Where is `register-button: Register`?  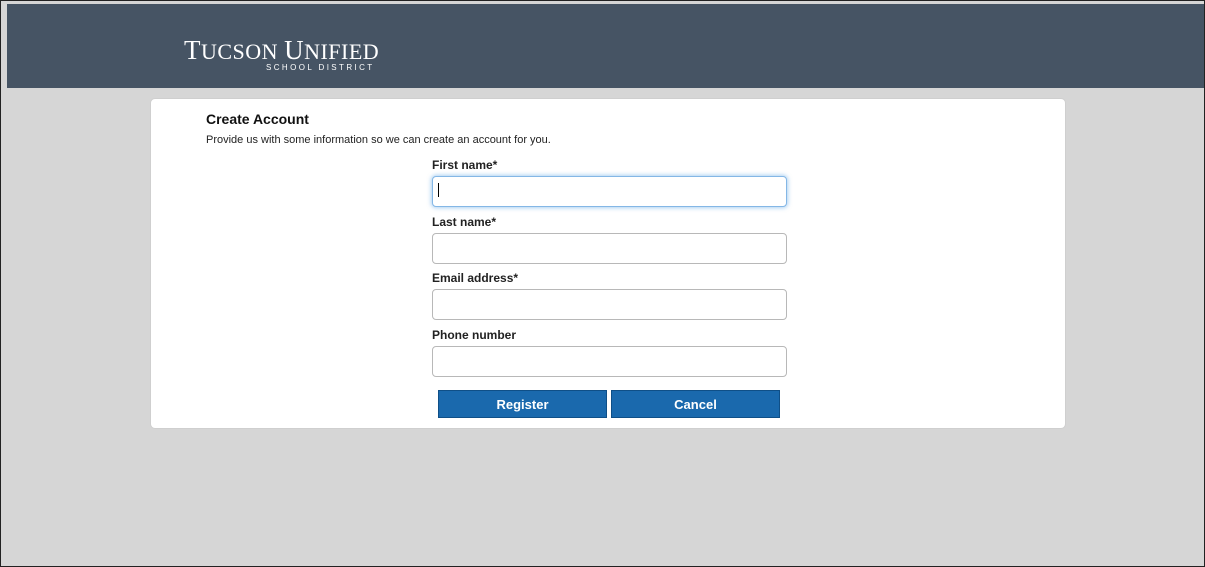 register-button: Register is located at coordinates (522, 404).